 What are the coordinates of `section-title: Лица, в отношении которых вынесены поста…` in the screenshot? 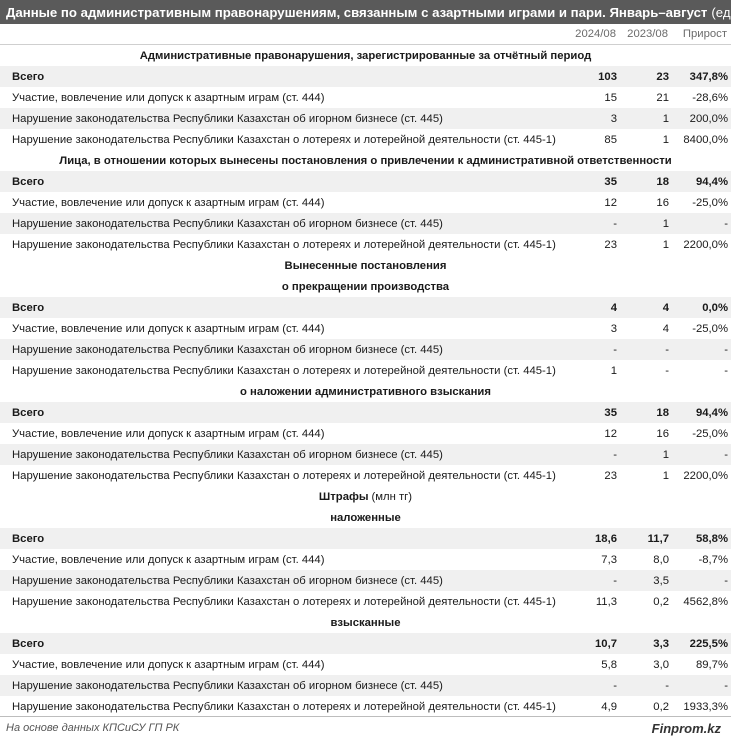 It's located at (365, 160).